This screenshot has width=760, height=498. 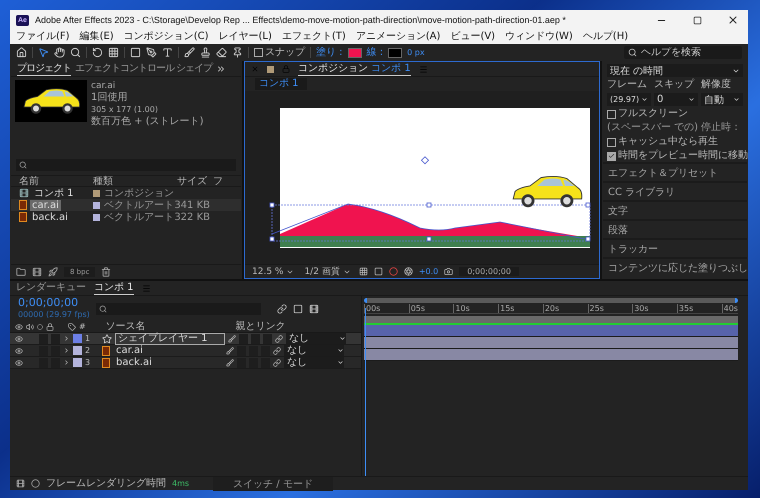 I want to click on panel-tab: レンダーキュー, so click(x=51, y=288).